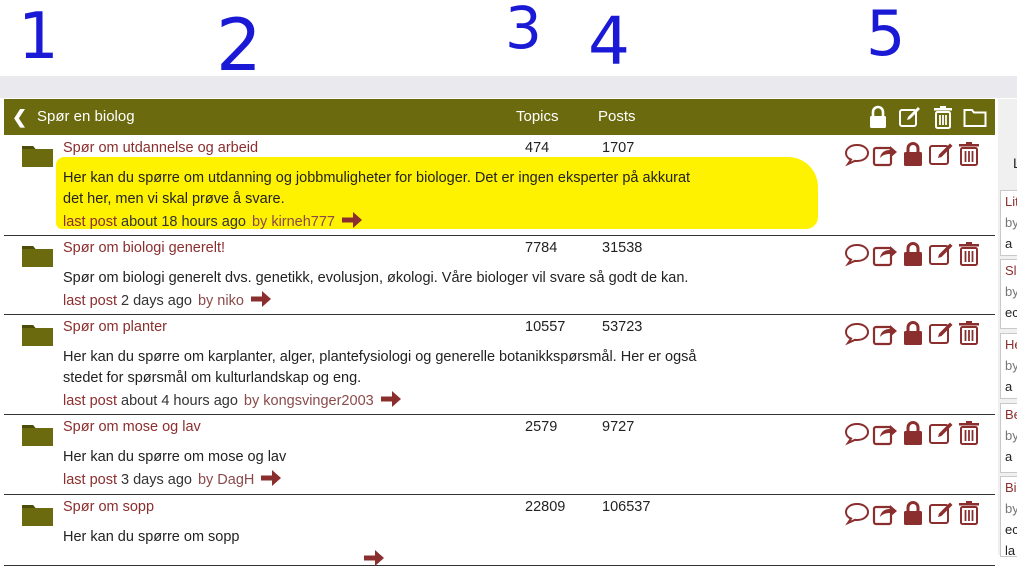  I want to click on category-title: Spør en biolog, so click(86, 116).